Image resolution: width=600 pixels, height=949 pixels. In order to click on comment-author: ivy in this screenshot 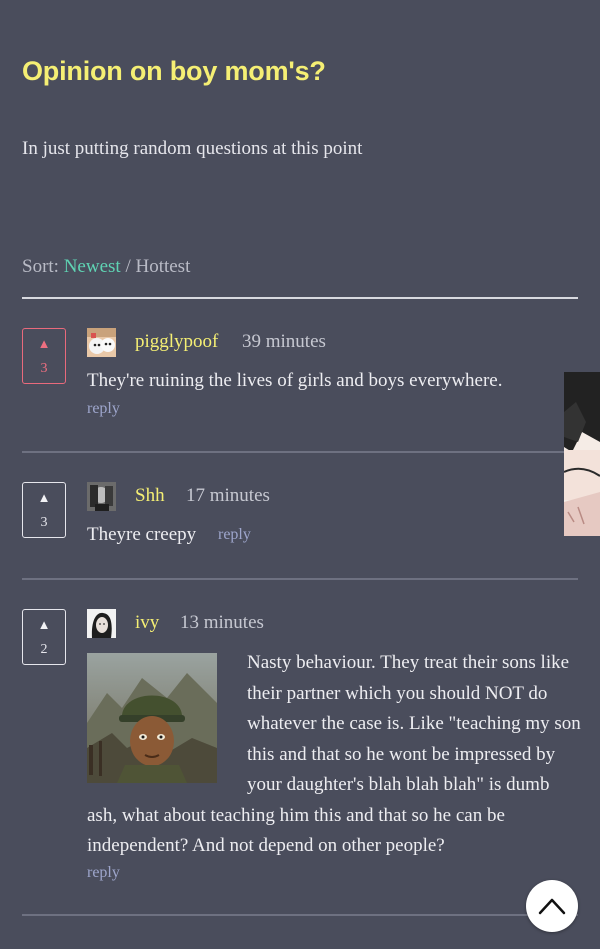, I will do `click(147, 623)`.